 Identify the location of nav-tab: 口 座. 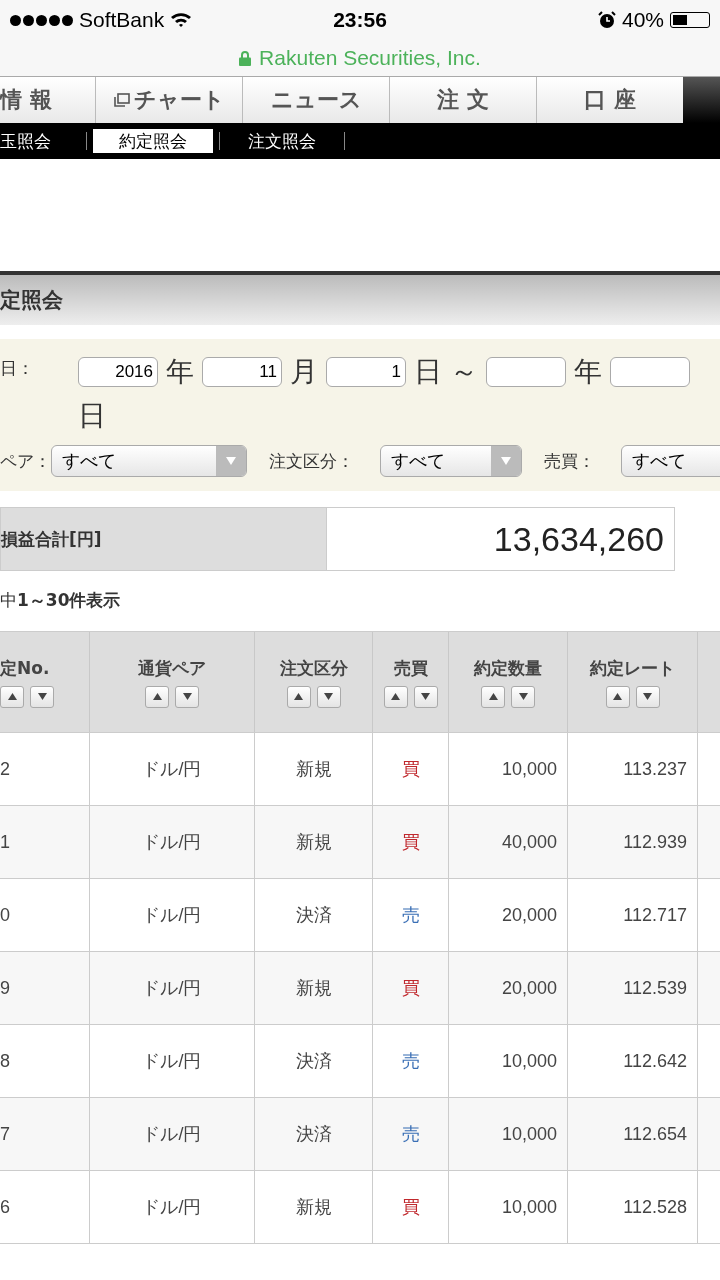
(609, 100).